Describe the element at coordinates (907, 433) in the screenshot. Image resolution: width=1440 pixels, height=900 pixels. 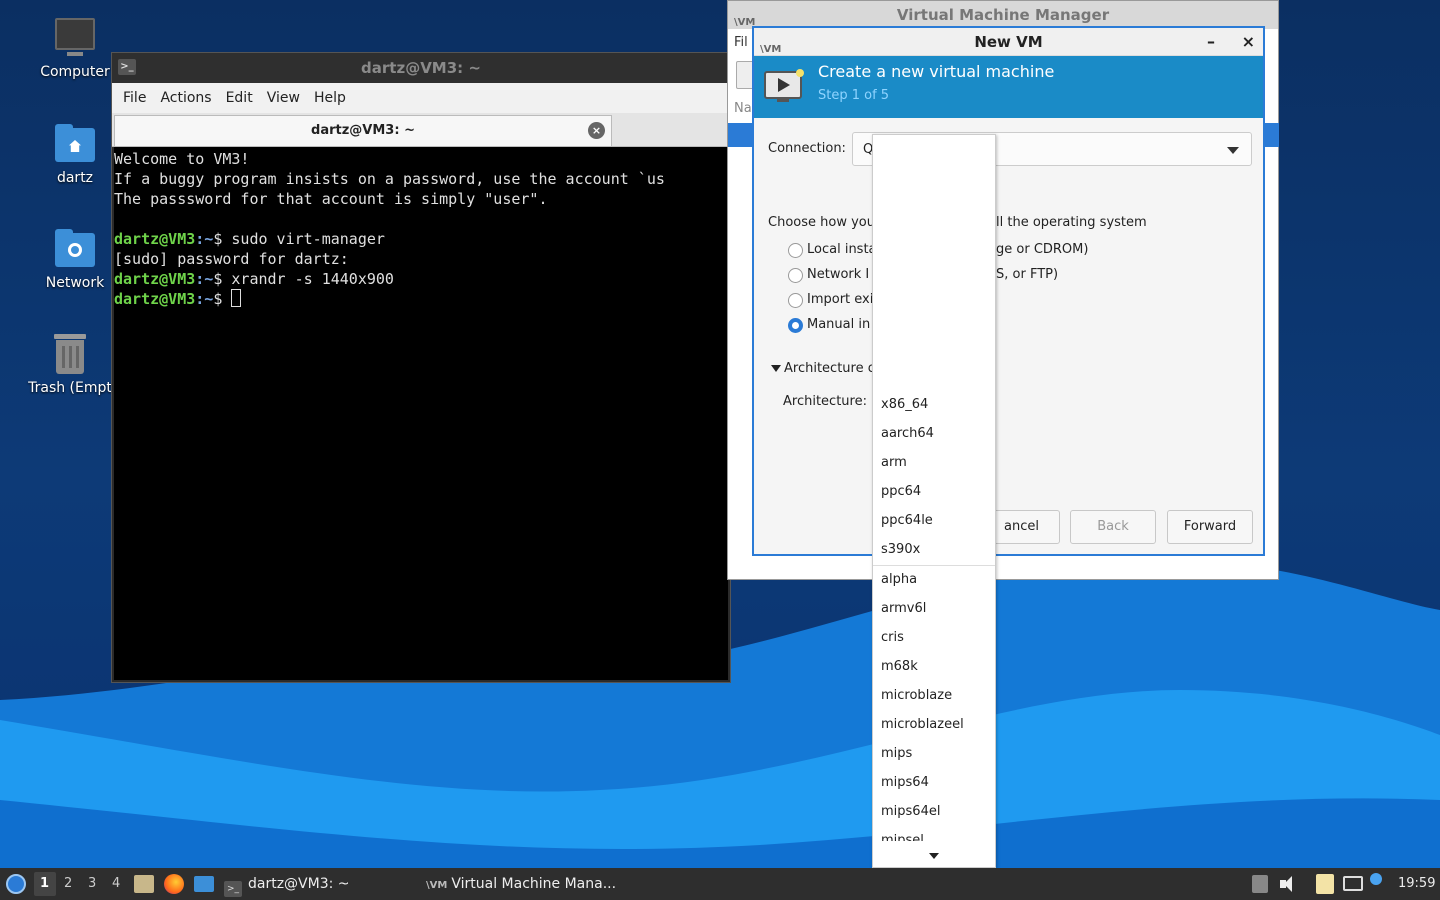
I see `dropdown-item-aarch64: aarch64` at that location.